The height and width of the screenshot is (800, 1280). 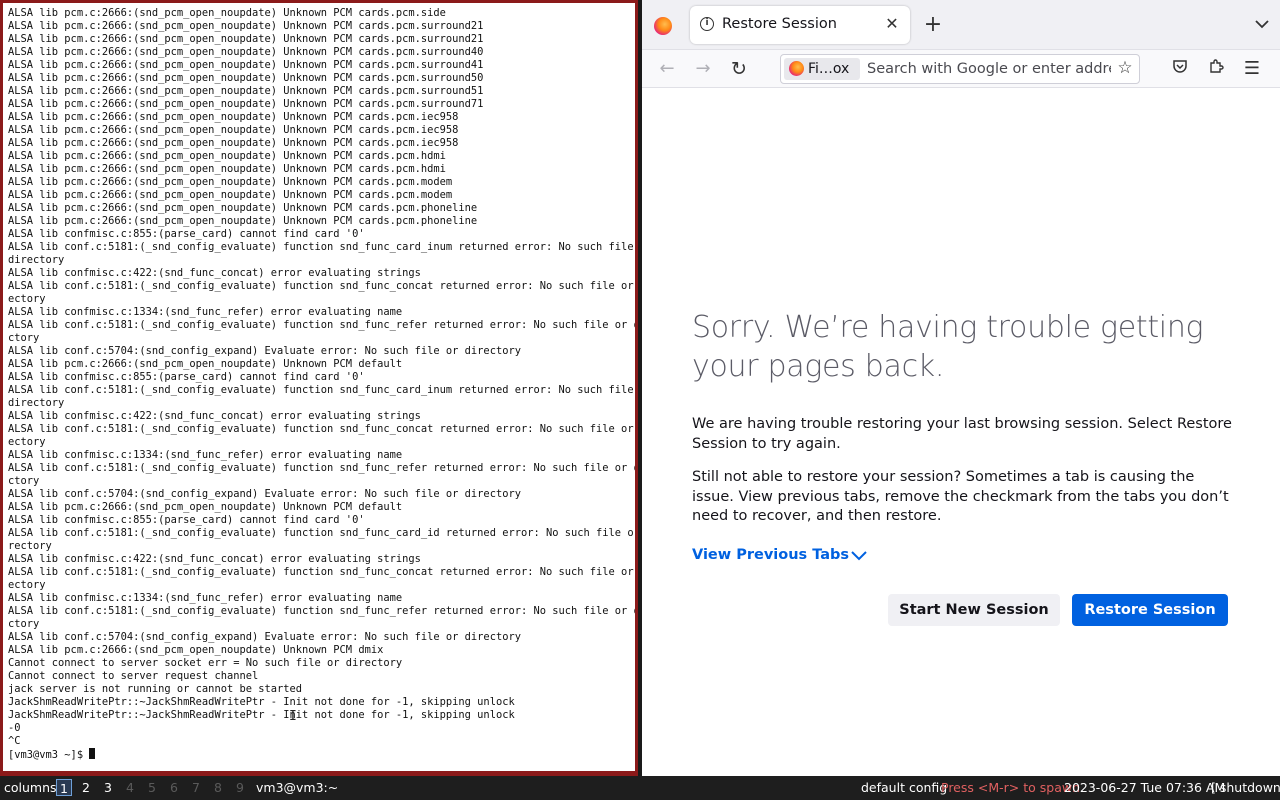 What do you see at coordinates (892, 24) in the screenshot?
I see `close-tab-icon: ✕` at bounding box center [892, 24].